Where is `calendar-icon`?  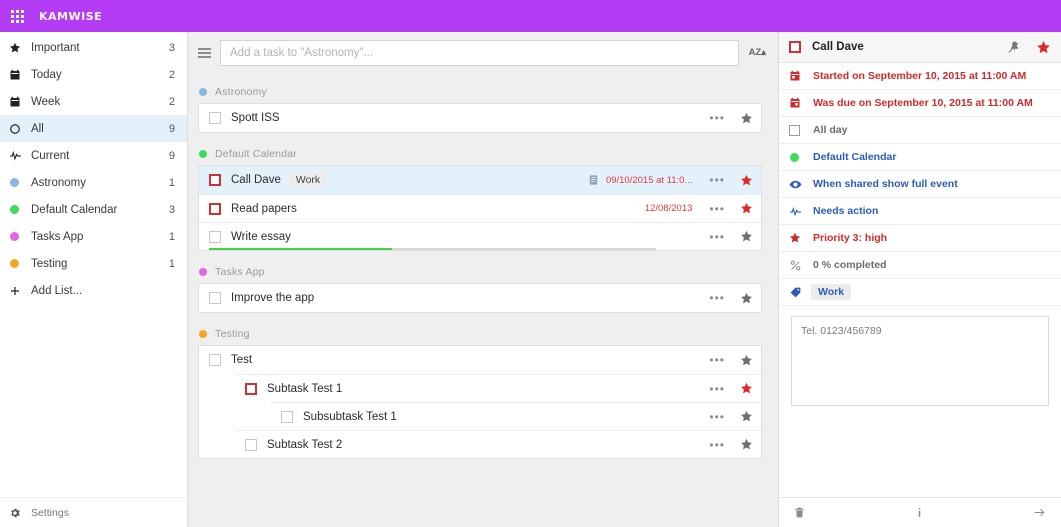
calendar-icon is located at coordinates (19, 75).